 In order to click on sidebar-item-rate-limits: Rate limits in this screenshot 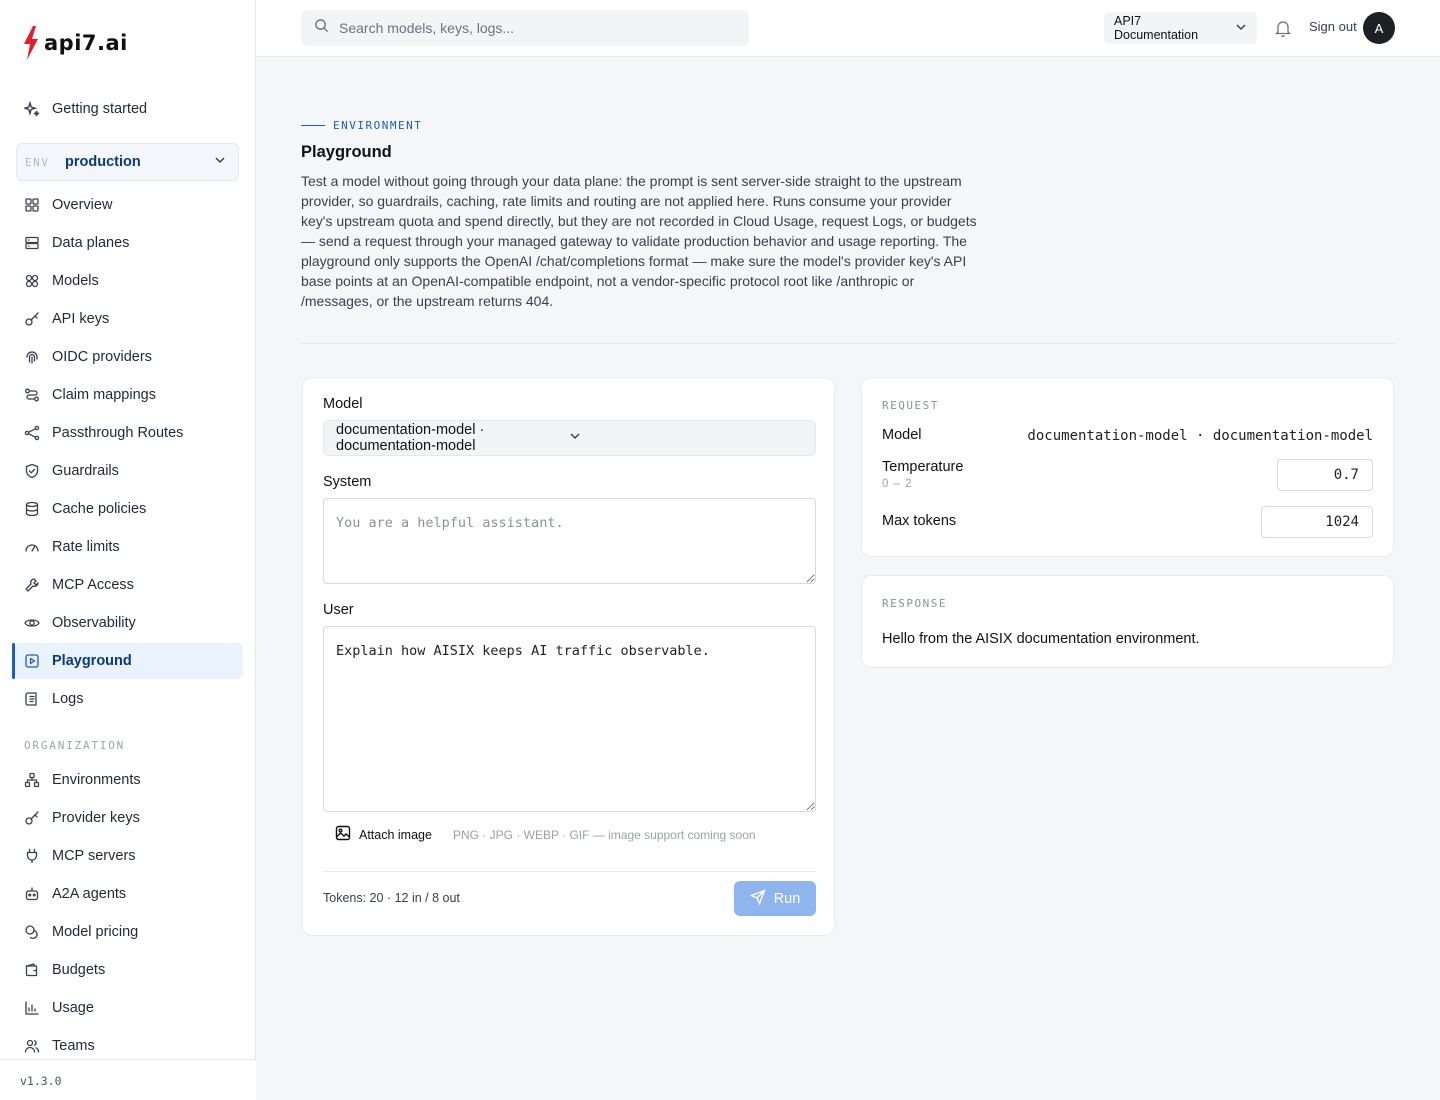, I will do `click(127, 547)`.